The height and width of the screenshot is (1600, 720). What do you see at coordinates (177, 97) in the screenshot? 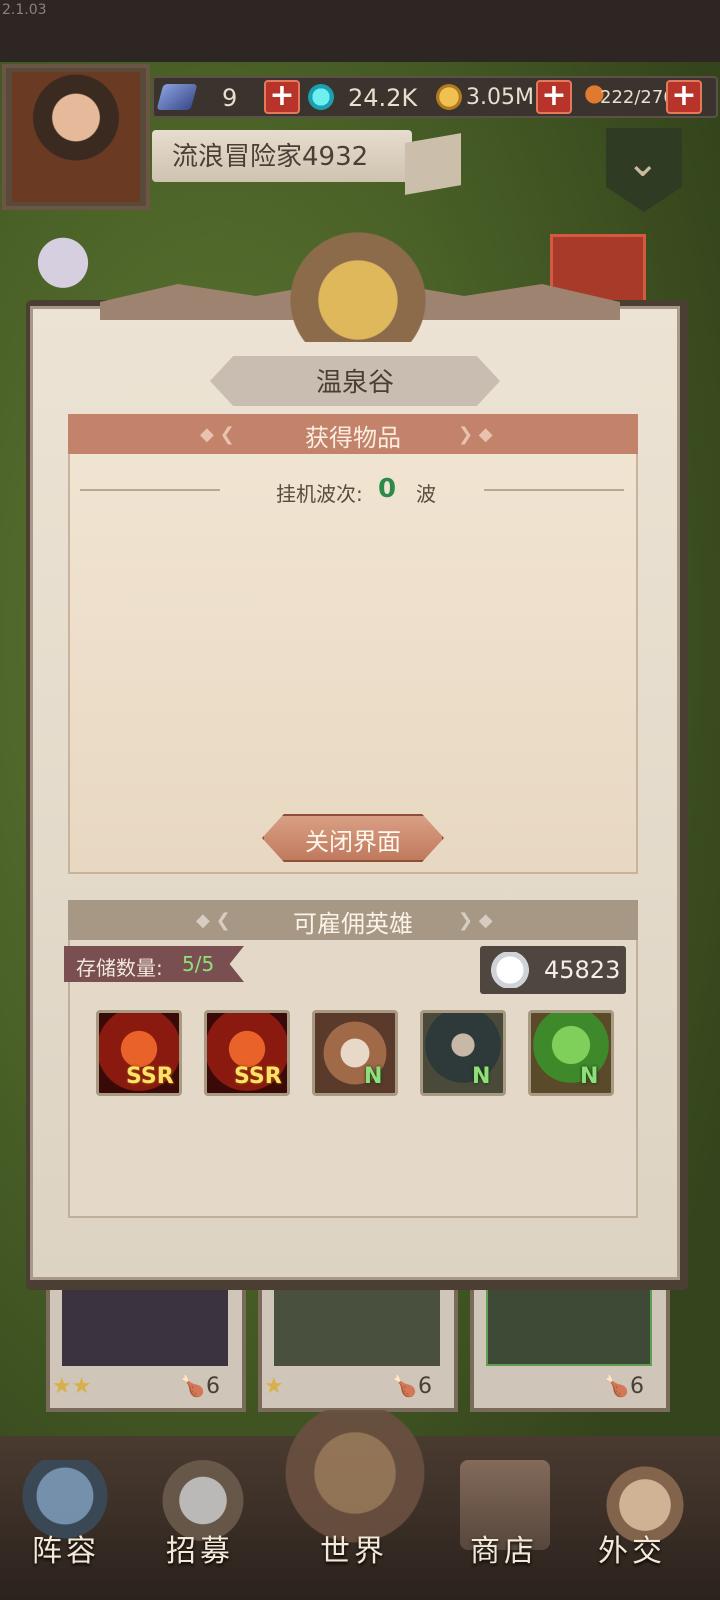
I see `ticket-icon` at bounding box center [177, 97].